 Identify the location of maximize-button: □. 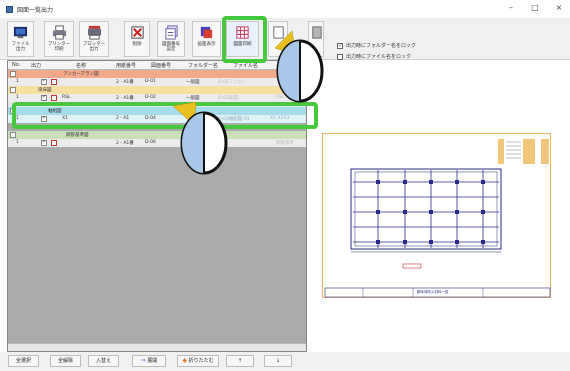
(535, 7).